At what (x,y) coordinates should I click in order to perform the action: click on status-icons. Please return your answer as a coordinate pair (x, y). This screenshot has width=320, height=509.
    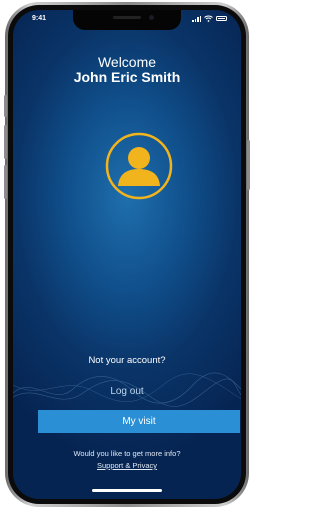
    Looking at the image, I should click on (209, 18).